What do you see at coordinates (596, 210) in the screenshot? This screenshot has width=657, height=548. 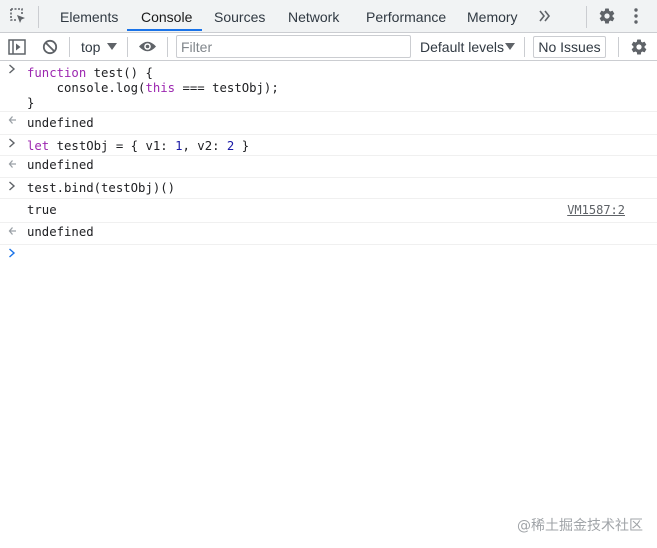 I see `source-link: VM1587:2` at bounding box center [596, 210].